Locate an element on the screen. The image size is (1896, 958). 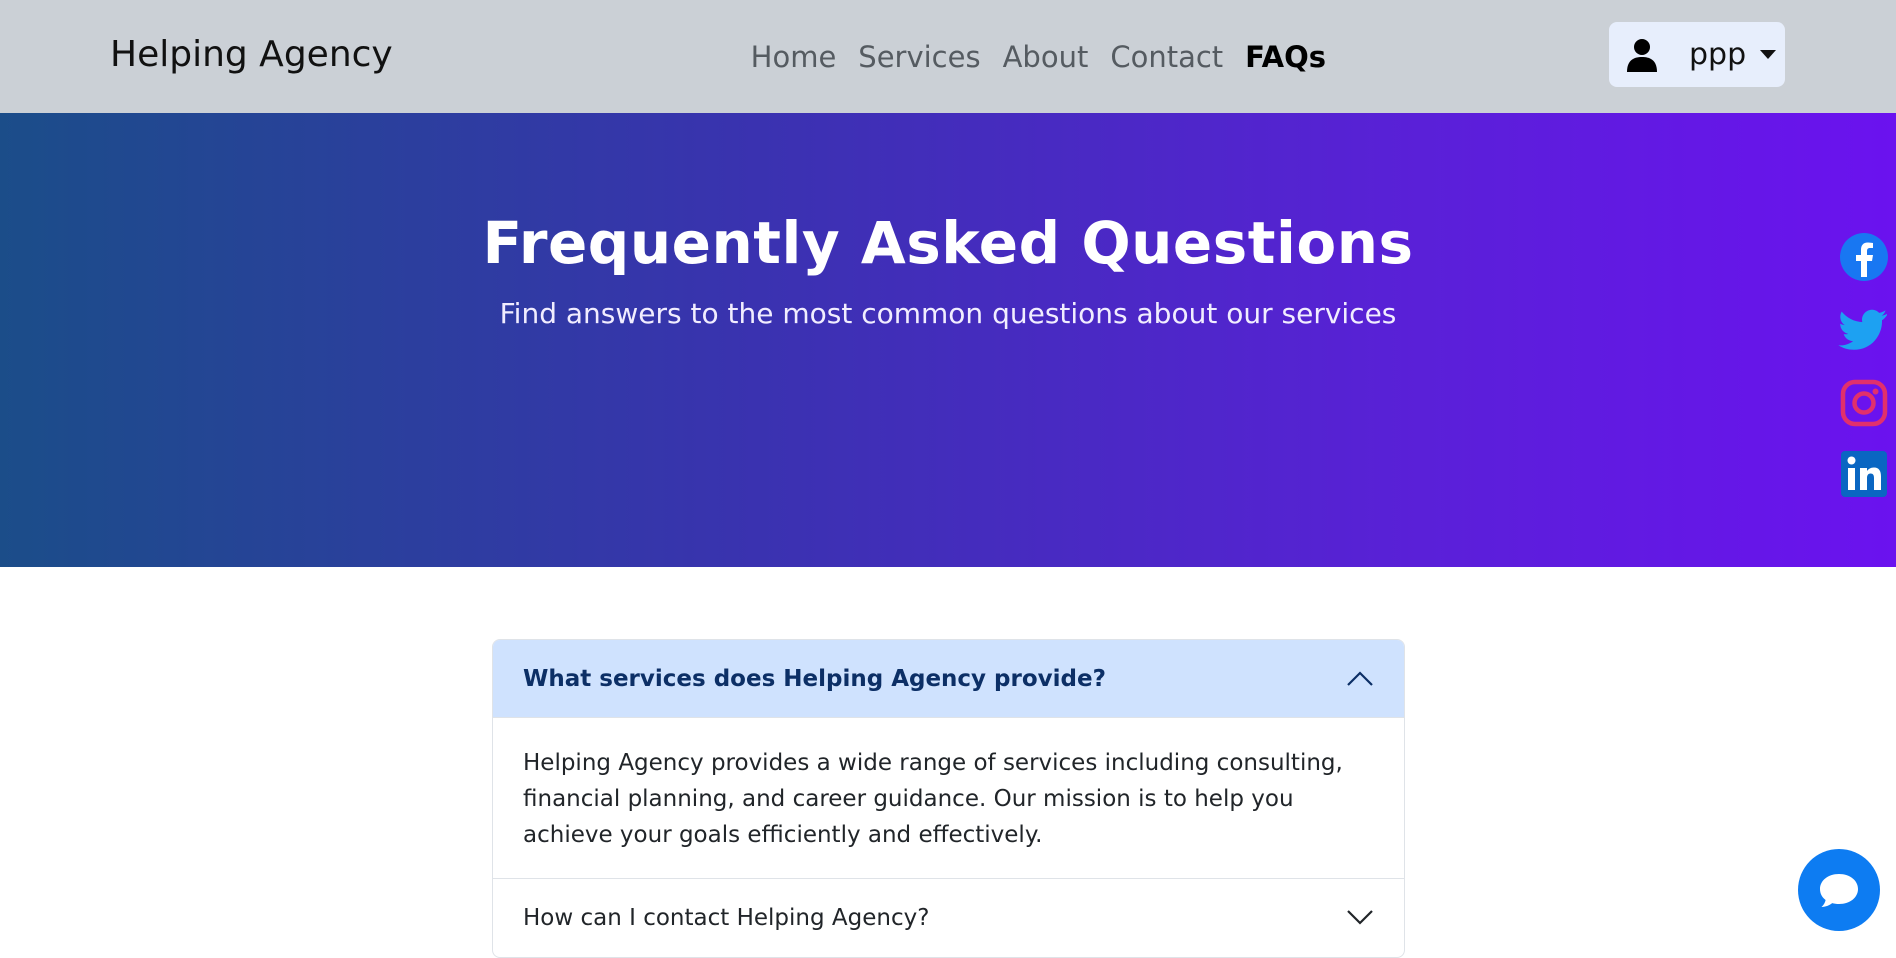
nav-home: Home is located at coordinates (794, 57).